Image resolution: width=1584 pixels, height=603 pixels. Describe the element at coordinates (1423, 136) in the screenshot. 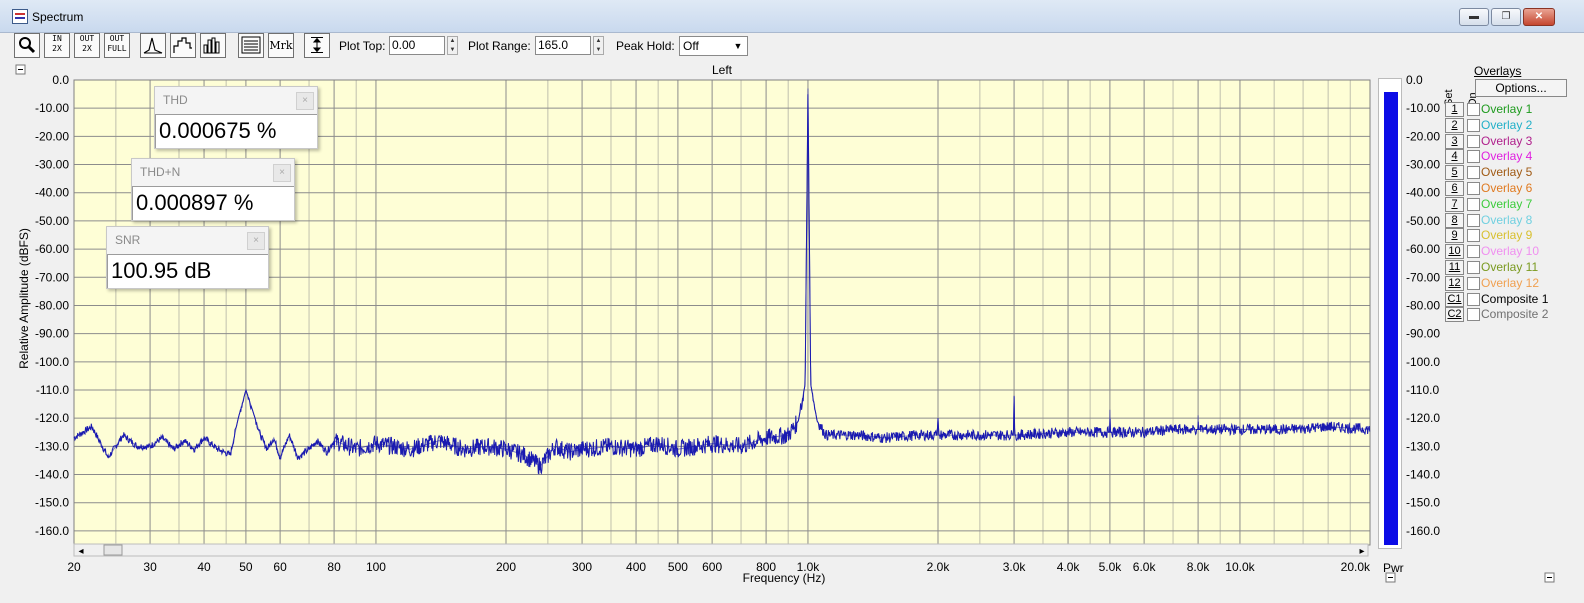

I see `pwr-tick-label: -20.00` at that location.